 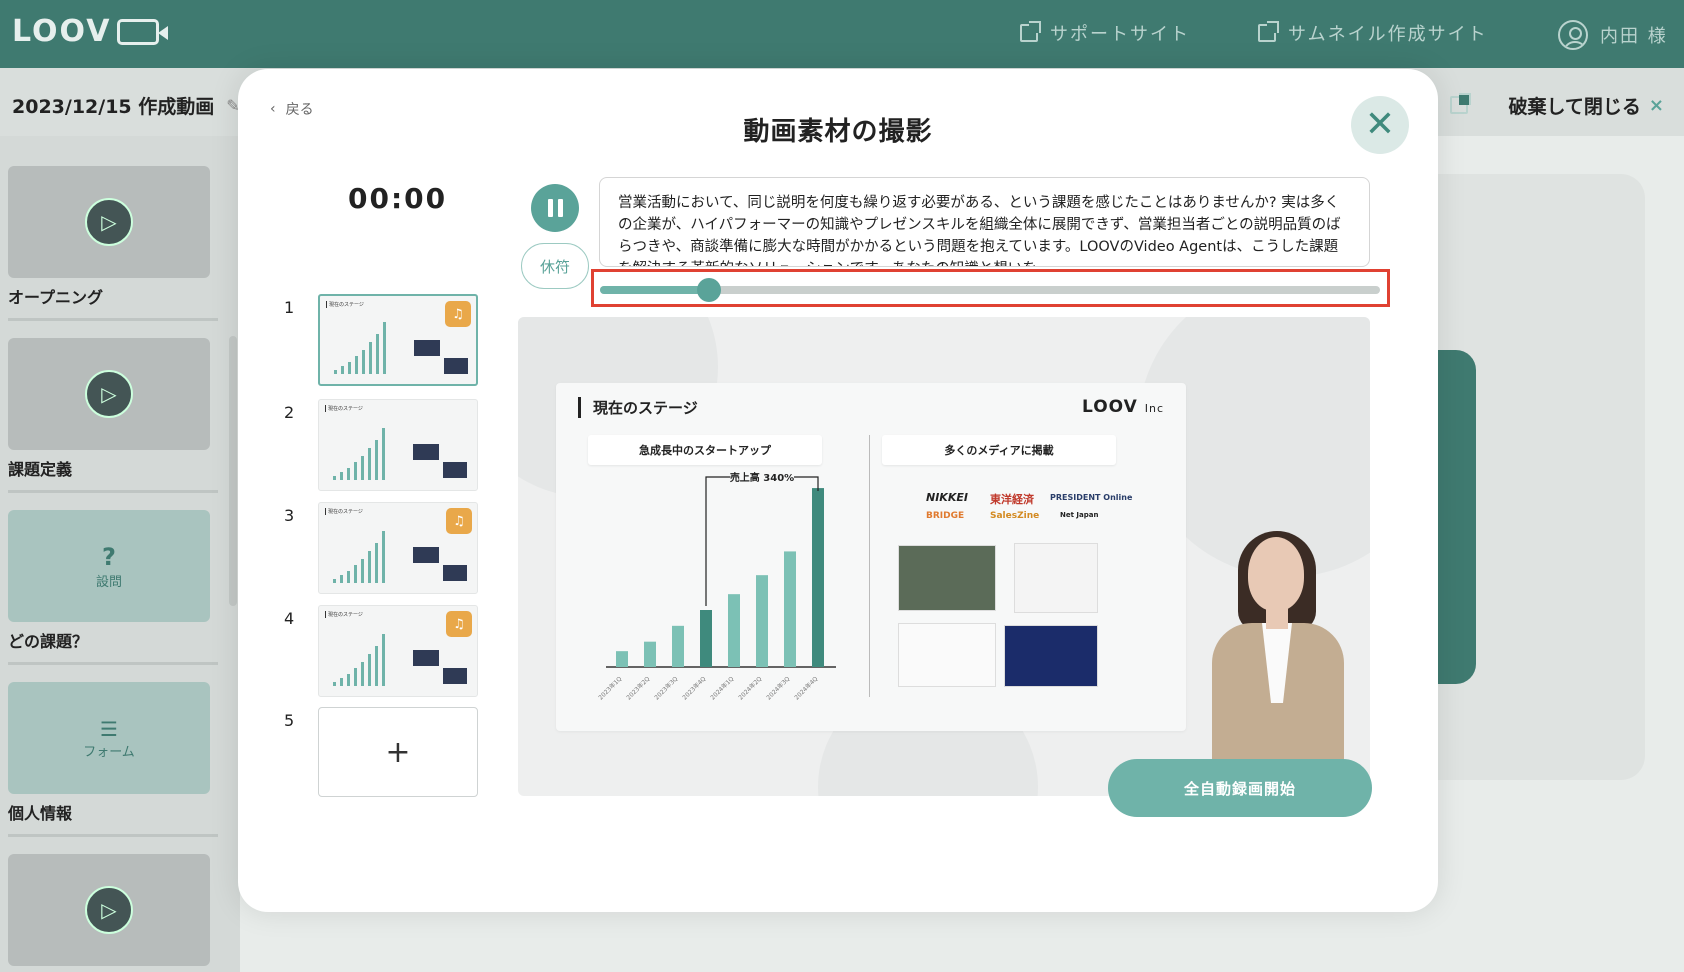 I want to click on scene-item: ☰ フォーム 個人情報, so click(x=113, y=759).